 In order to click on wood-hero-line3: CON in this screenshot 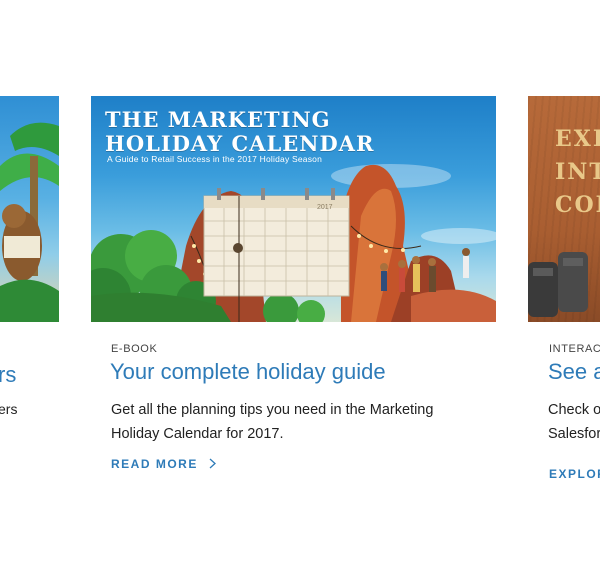, I will do `click(577, 205)`.